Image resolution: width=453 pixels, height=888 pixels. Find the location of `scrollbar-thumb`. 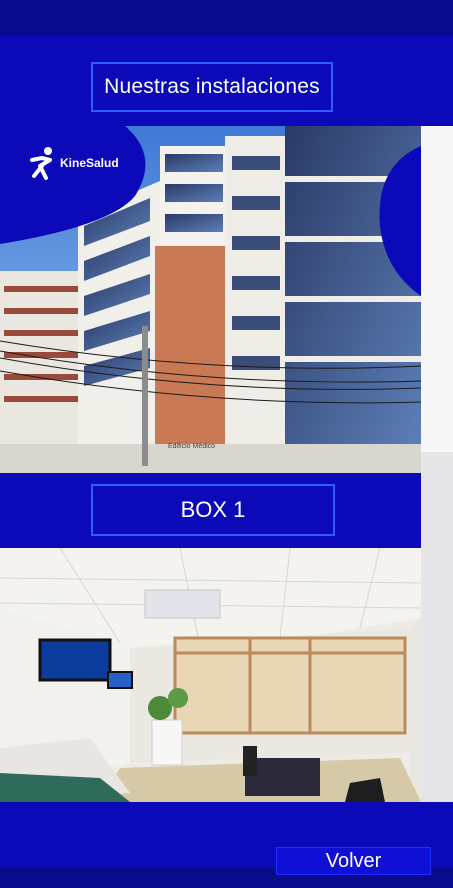

scrollbar-thumb is located at coordinates (437, 289).